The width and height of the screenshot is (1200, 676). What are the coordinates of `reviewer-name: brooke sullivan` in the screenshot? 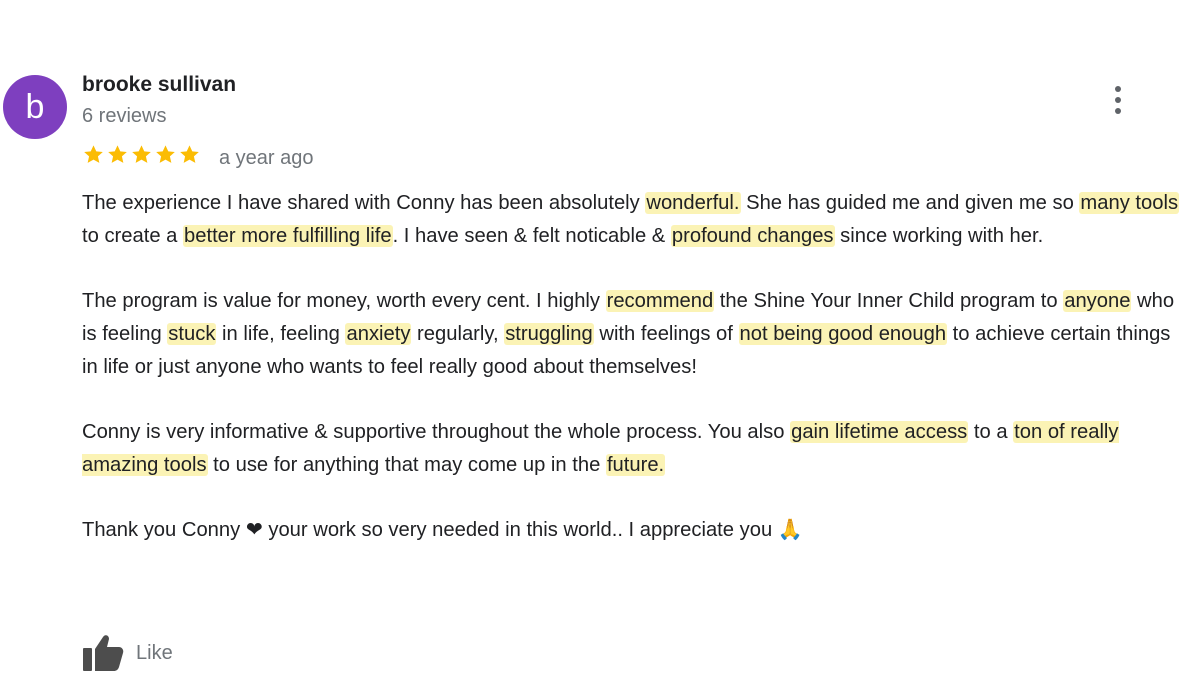 It's located at (159, 85).